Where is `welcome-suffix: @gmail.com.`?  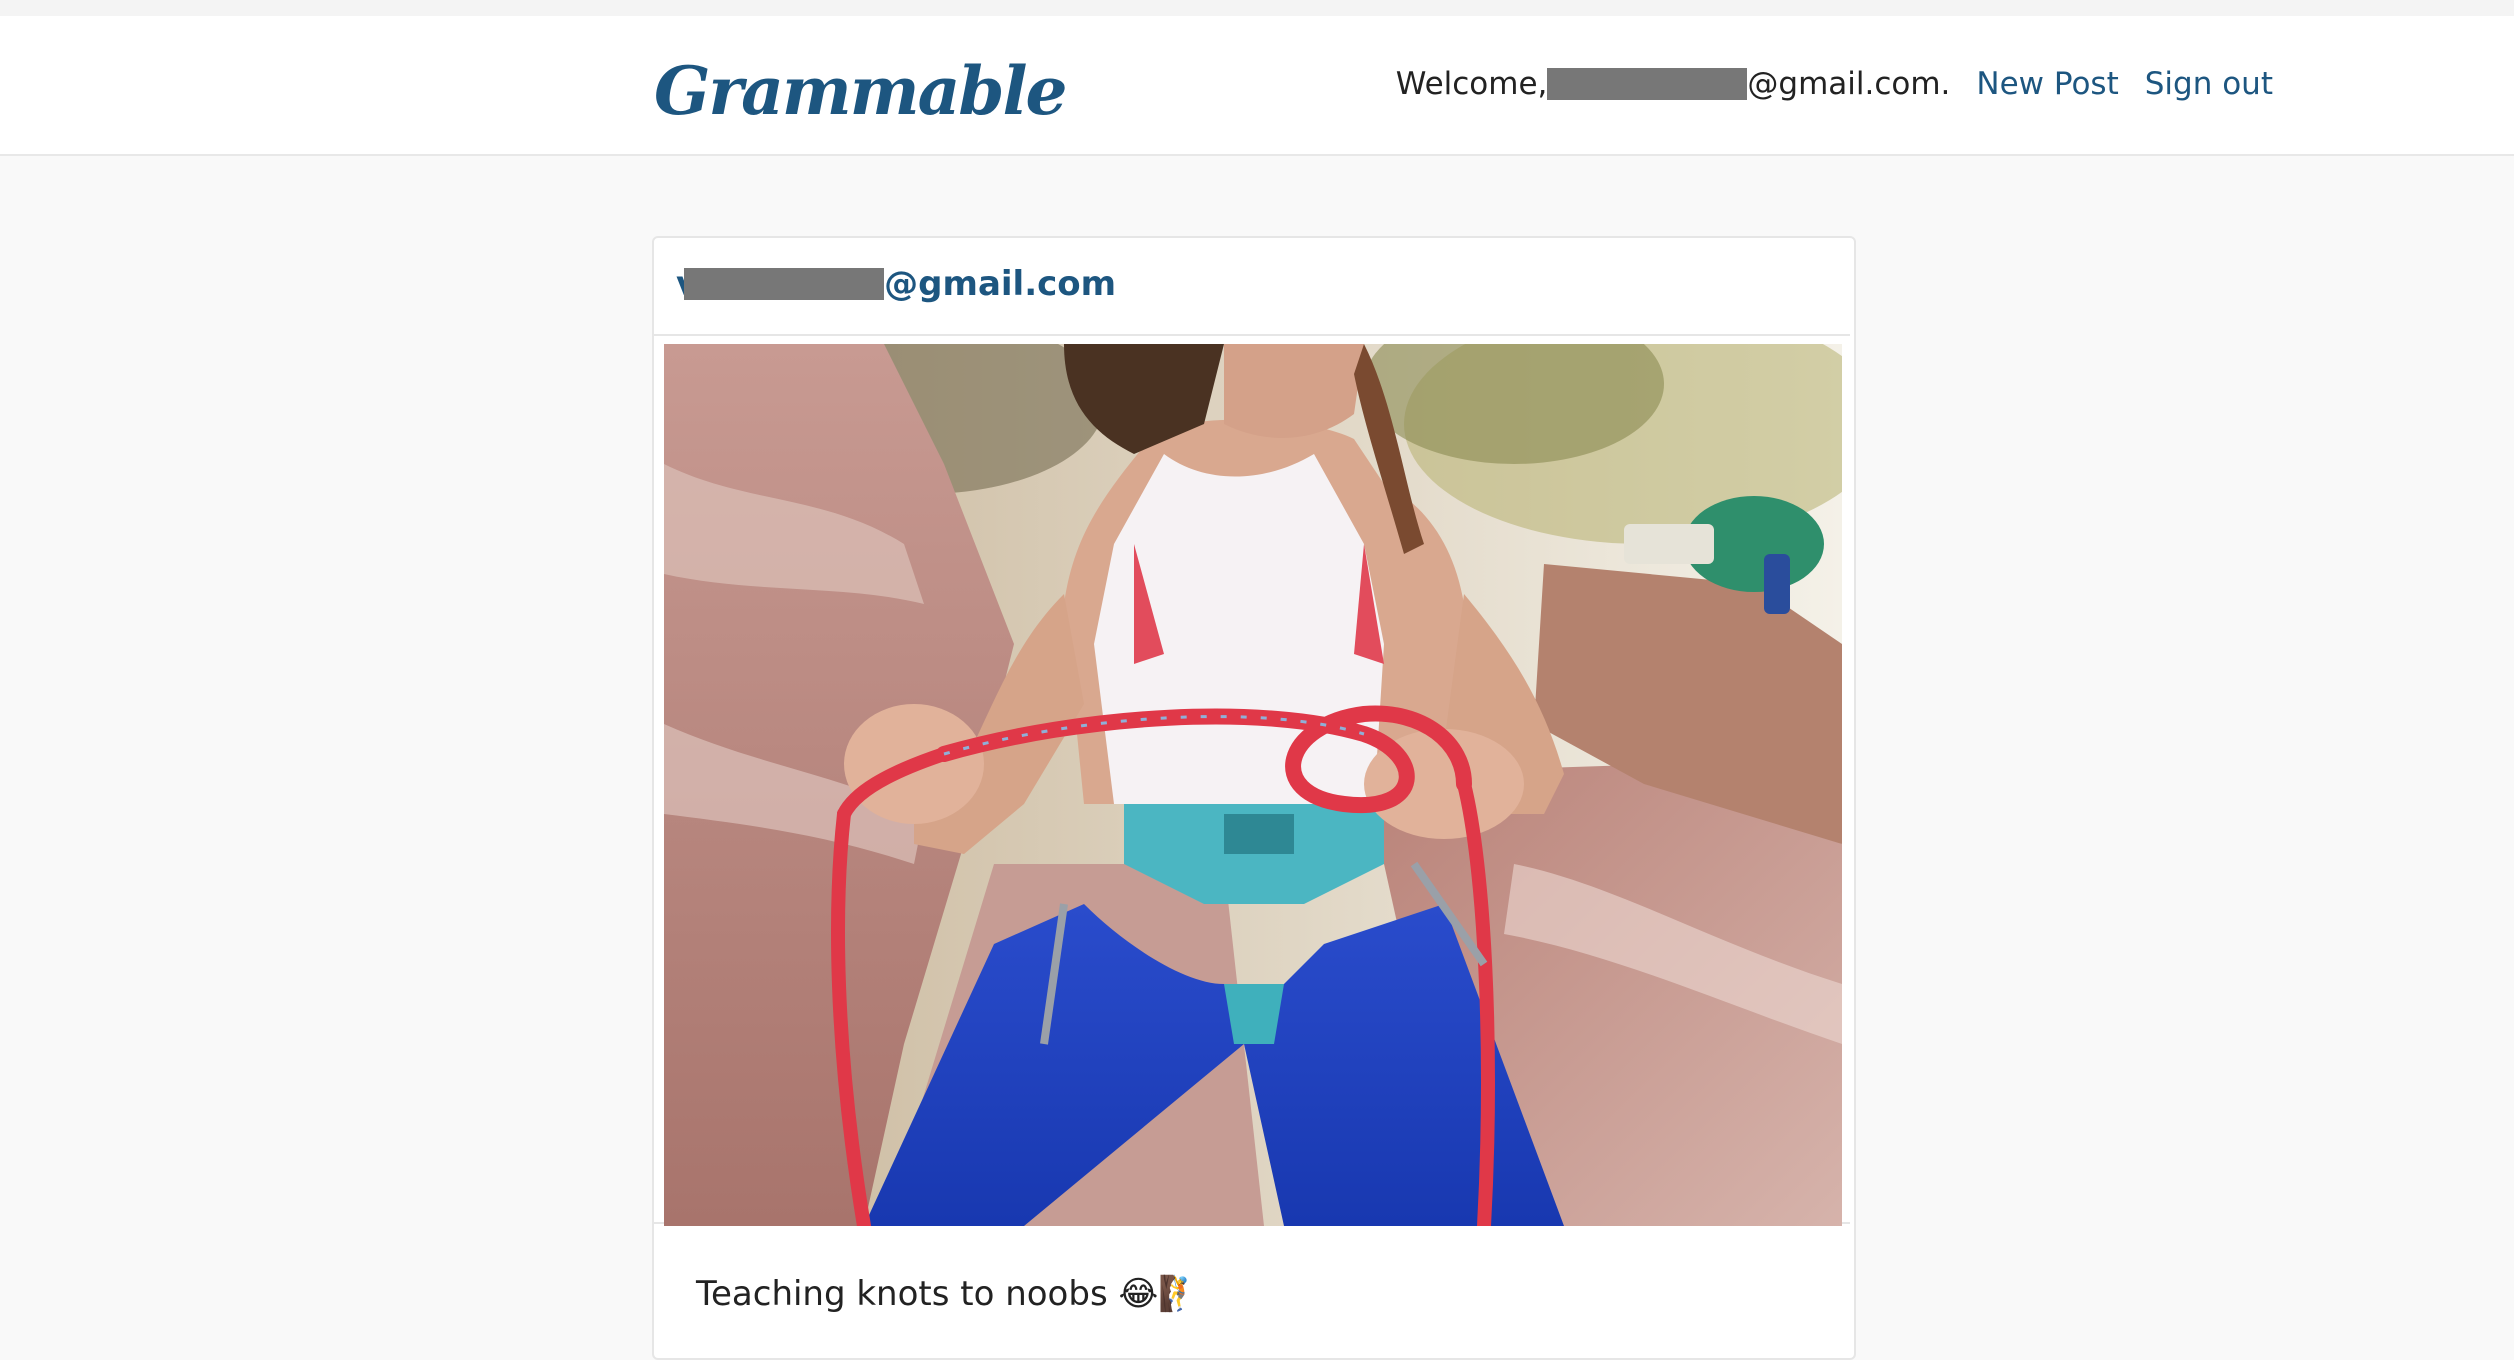
welcome-suffix: @gmail.com. is located at coordinates (1849, 84).